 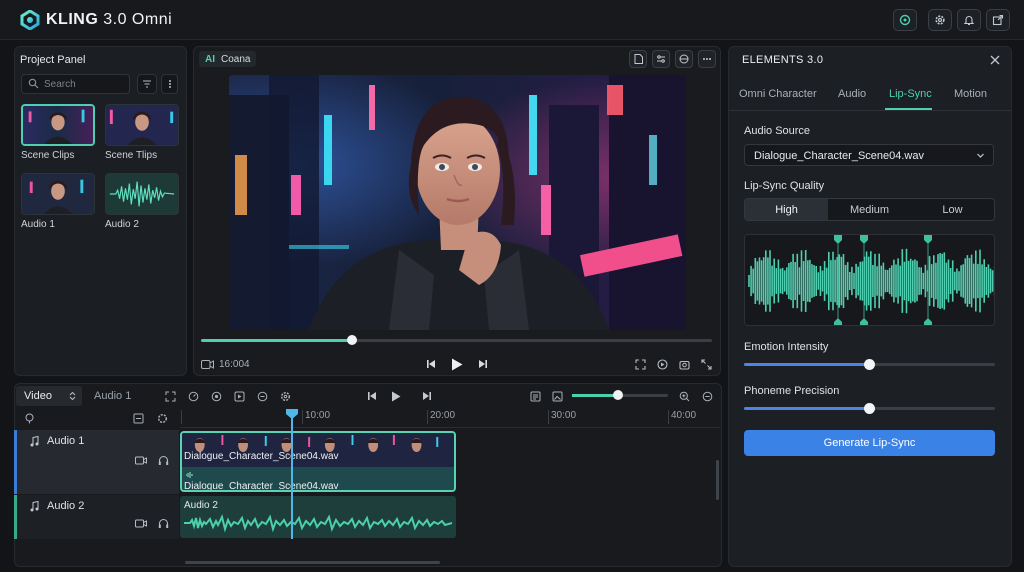 I want to click on audio-source-select: Dialogue_Character_Scene04.wav, so click(x=869, y=155).